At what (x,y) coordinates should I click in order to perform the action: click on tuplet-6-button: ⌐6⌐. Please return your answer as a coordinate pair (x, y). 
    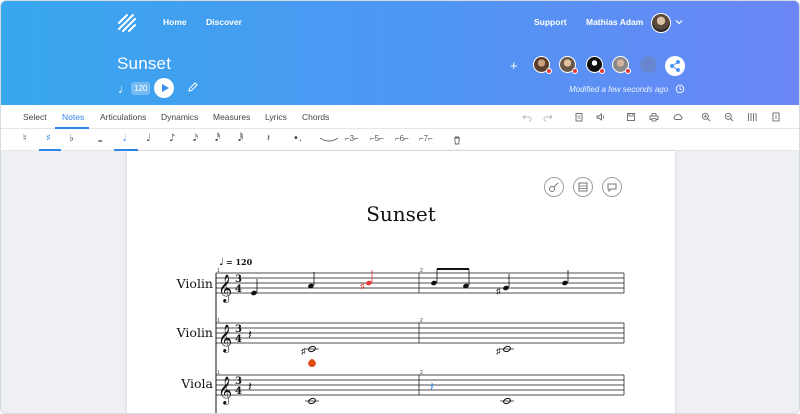
    Looking at the image, I should click on (402, 138).